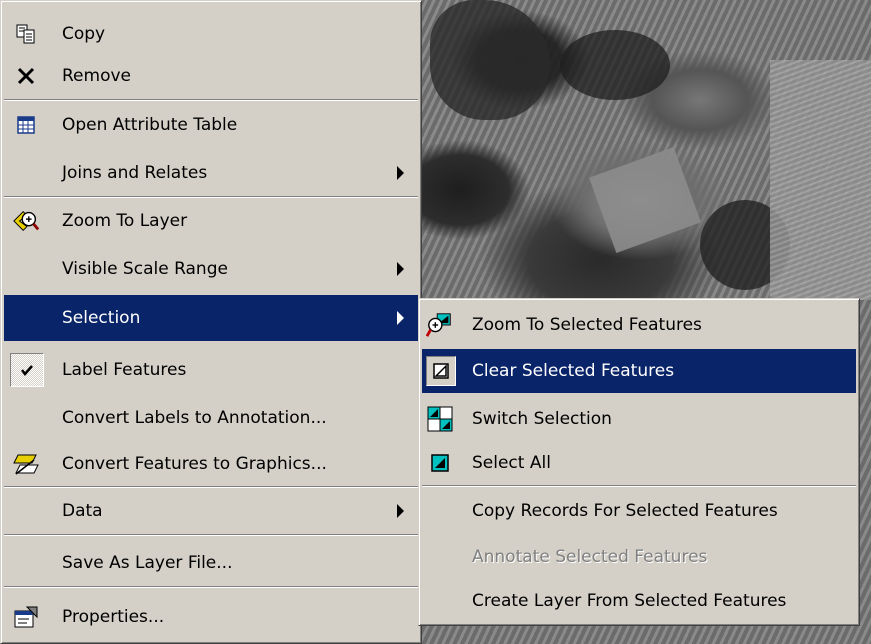 The width and height of the screenshot is (871, 644). Describe the element at coordinates (590, 557) in the screenshot. I see `menu-item-label: Annotate Selected Features` at that location.